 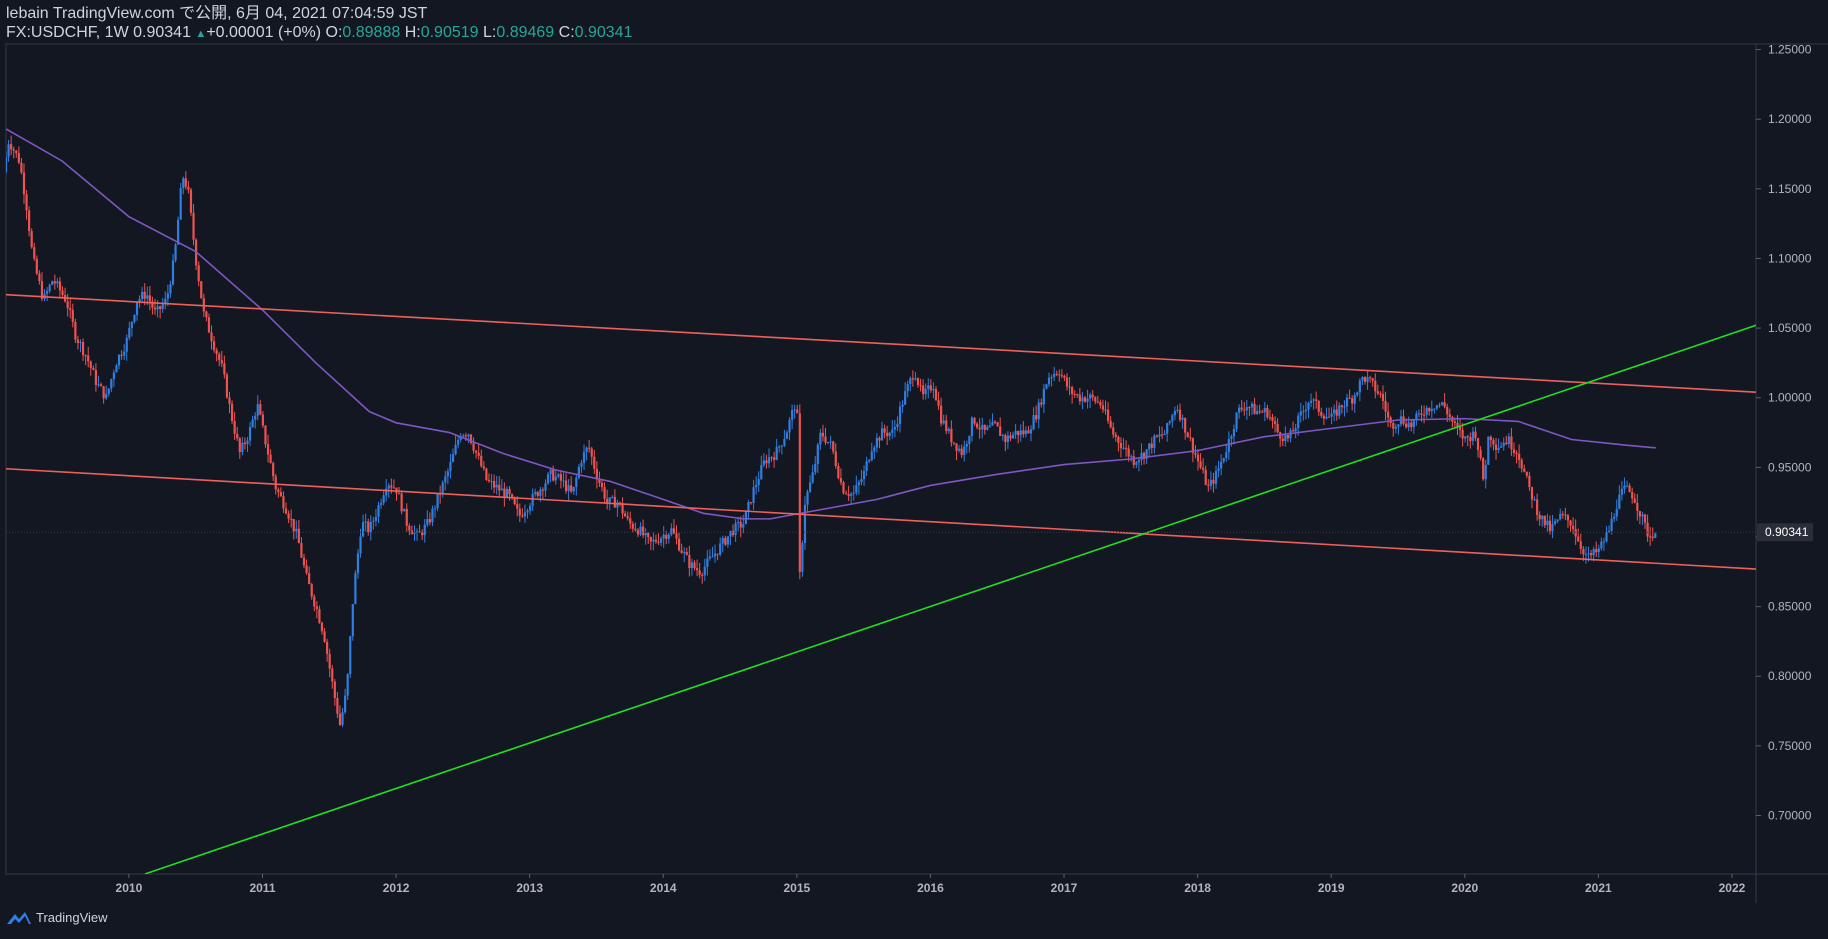 What do you see at coordinates (1598, 888) in the screenshot?
I see `x-tick-label: 2021` at bounding box center [1598, 888].